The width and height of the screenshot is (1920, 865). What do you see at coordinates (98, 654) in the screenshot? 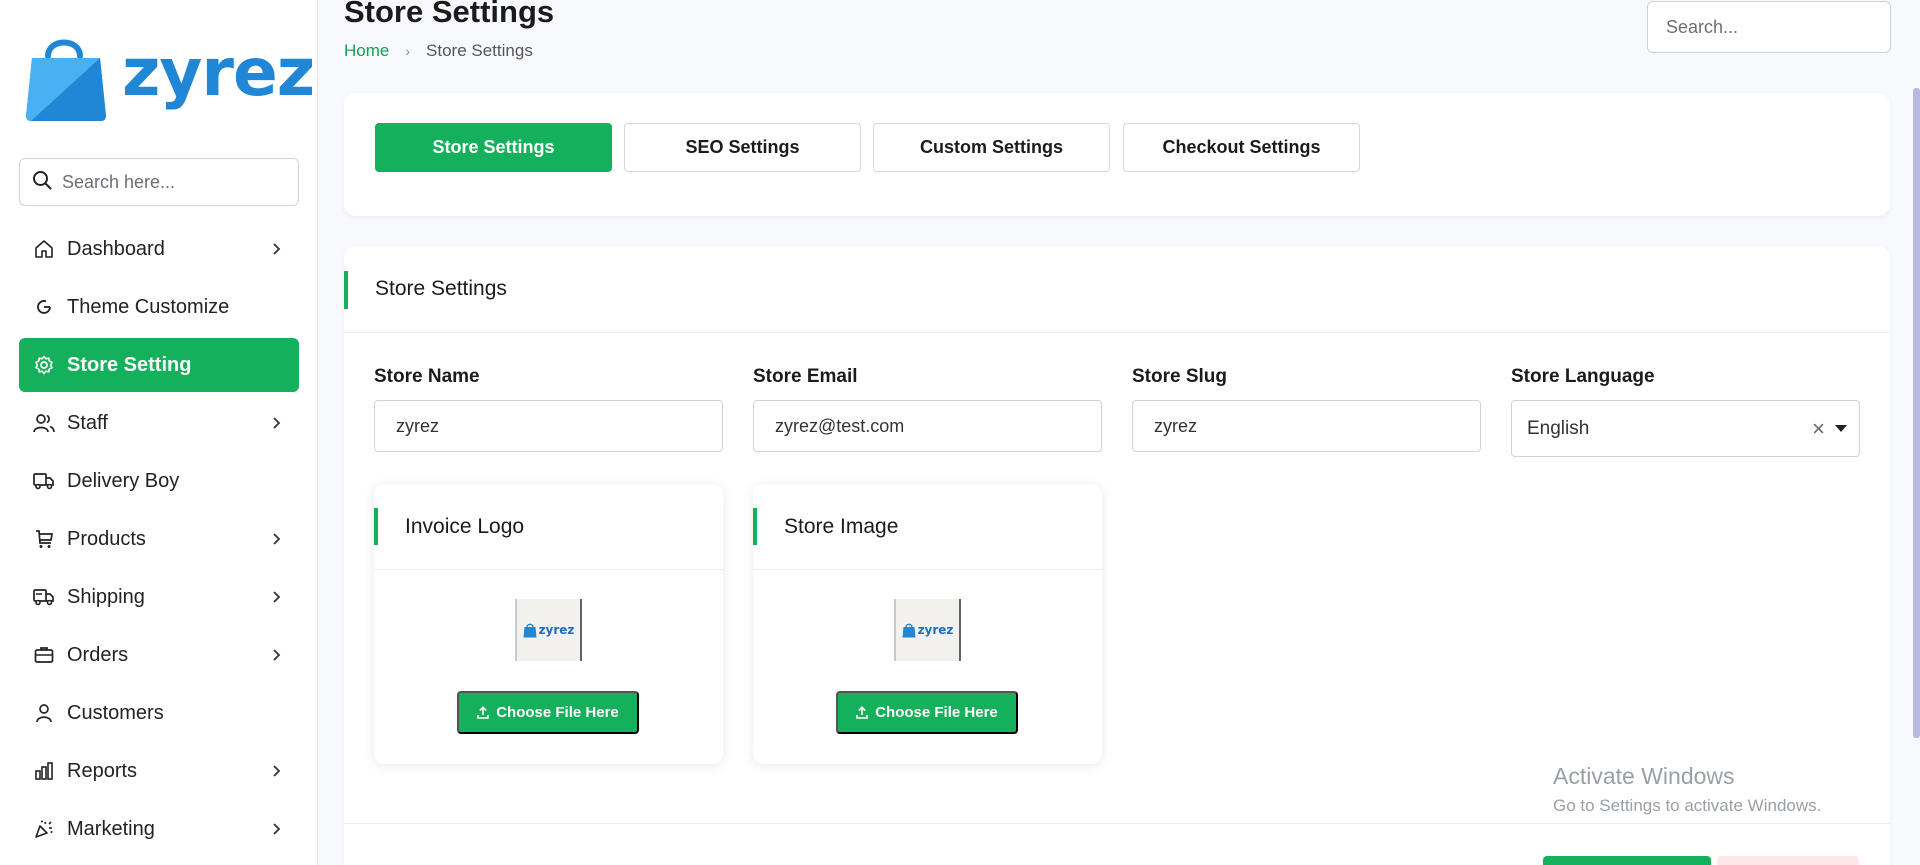
I see `sidebar-item-label: Orders` at bounding box center [98, 654].